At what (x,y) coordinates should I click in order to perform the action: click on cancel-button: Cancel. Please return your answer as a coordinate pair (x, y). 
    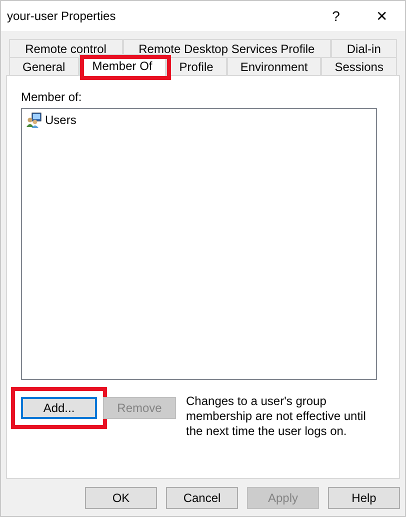
    Looking at the image, I should click on (202, 498).